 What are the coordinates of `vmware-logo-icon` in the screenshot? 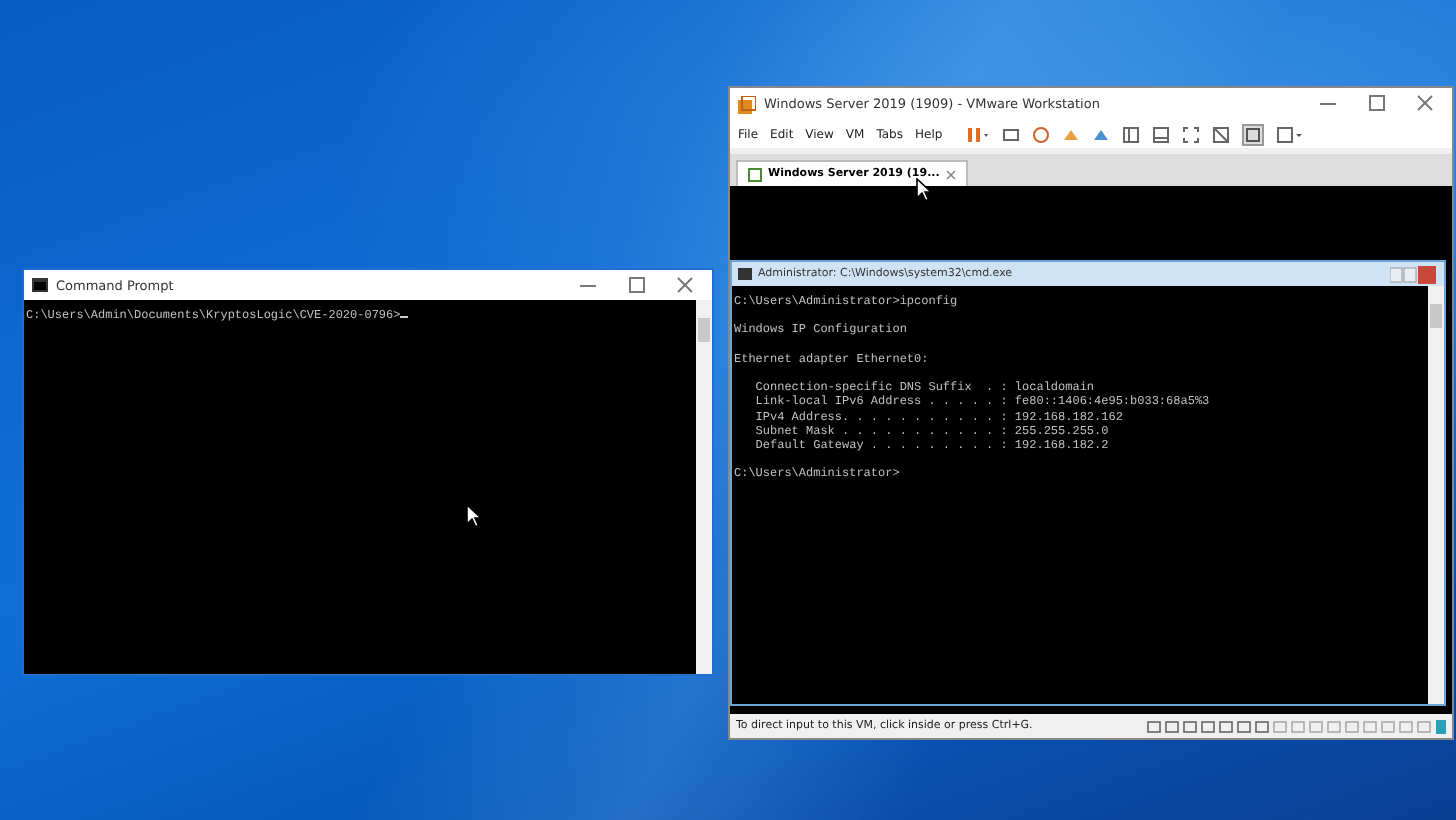 It's located at (747, 104).